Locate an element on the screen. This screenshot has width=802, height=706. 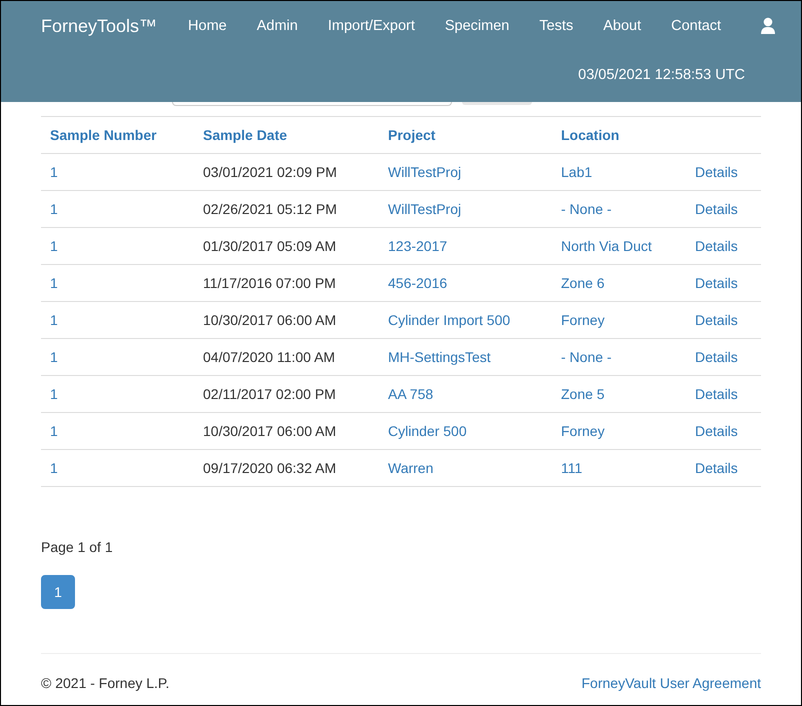
project-link: Cylinder Import 500 is located at coordinates (449, 320).